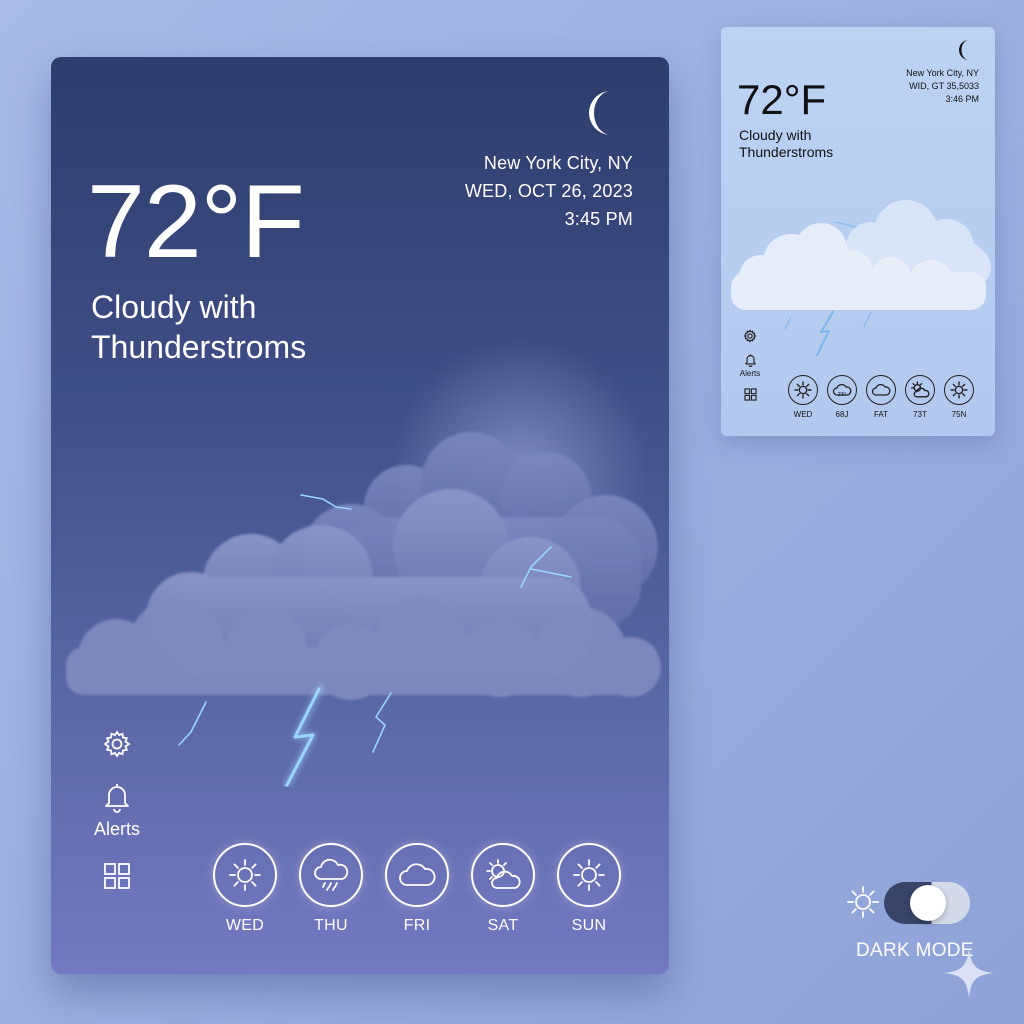 The width and height of the screenshot is (1024, 1024). I want to click on forecast-day-sun: SUN, so click(589, 889).